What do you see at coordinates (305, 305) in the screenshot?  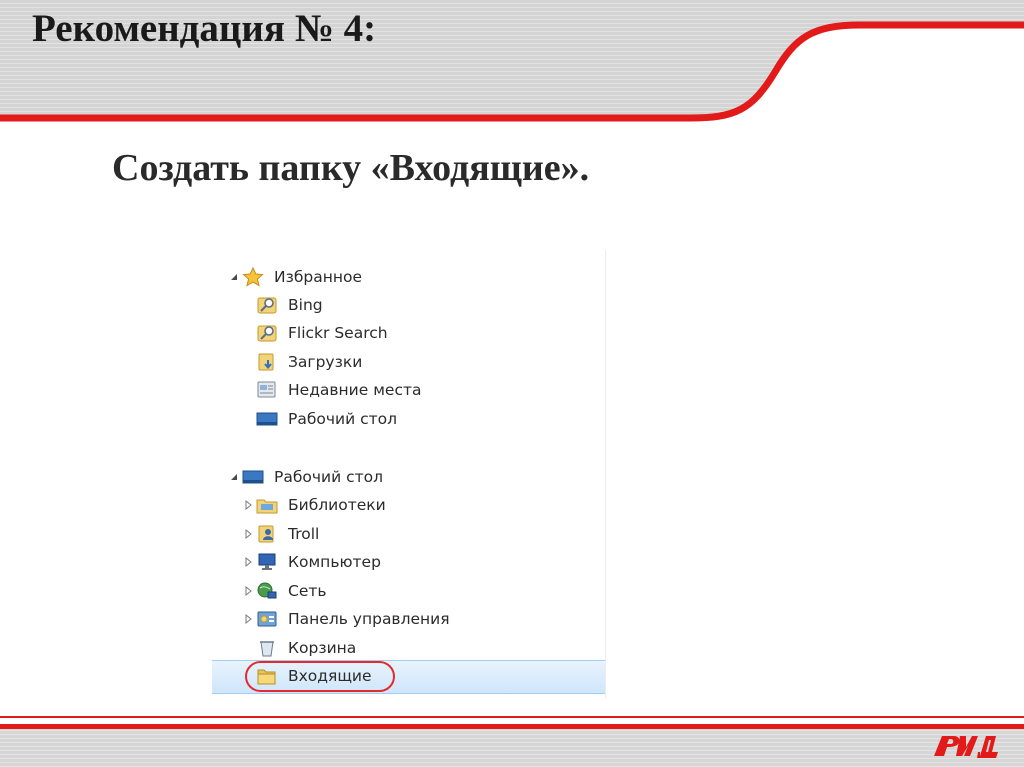 I see `tree-item-label: Bing` at bounding box center [305, 305].